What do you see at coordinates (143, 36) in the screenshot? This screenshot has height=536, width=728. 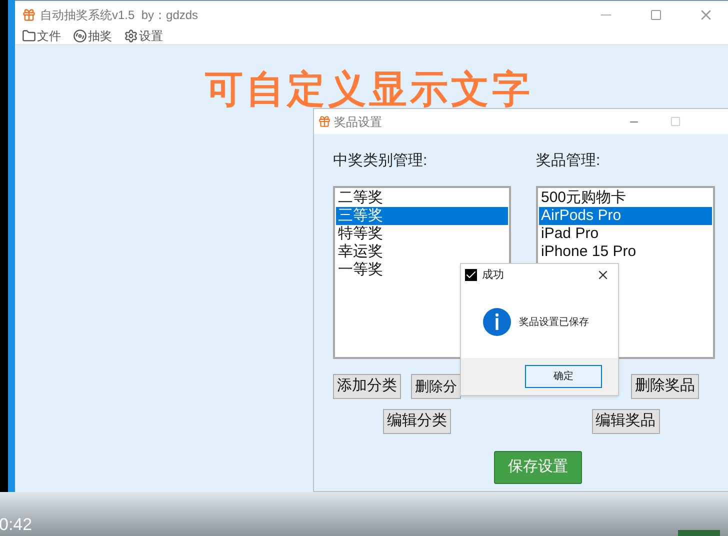 I see `menu-item: 设置` at bounding box center [143, 36].